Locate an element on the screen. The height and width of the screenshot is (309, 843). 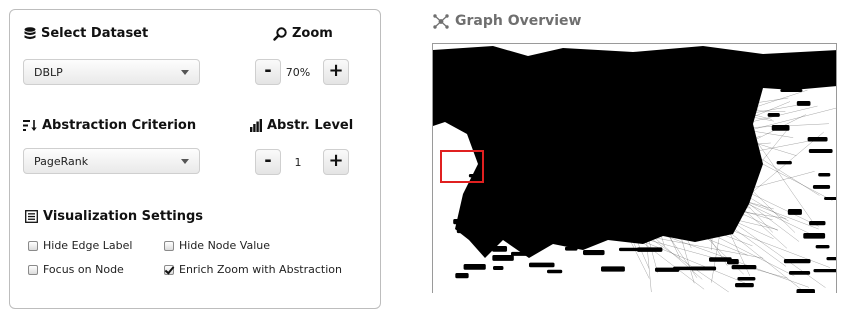
abstraction-level-heading: Abstr. Level is located at coordinates (301, 125).